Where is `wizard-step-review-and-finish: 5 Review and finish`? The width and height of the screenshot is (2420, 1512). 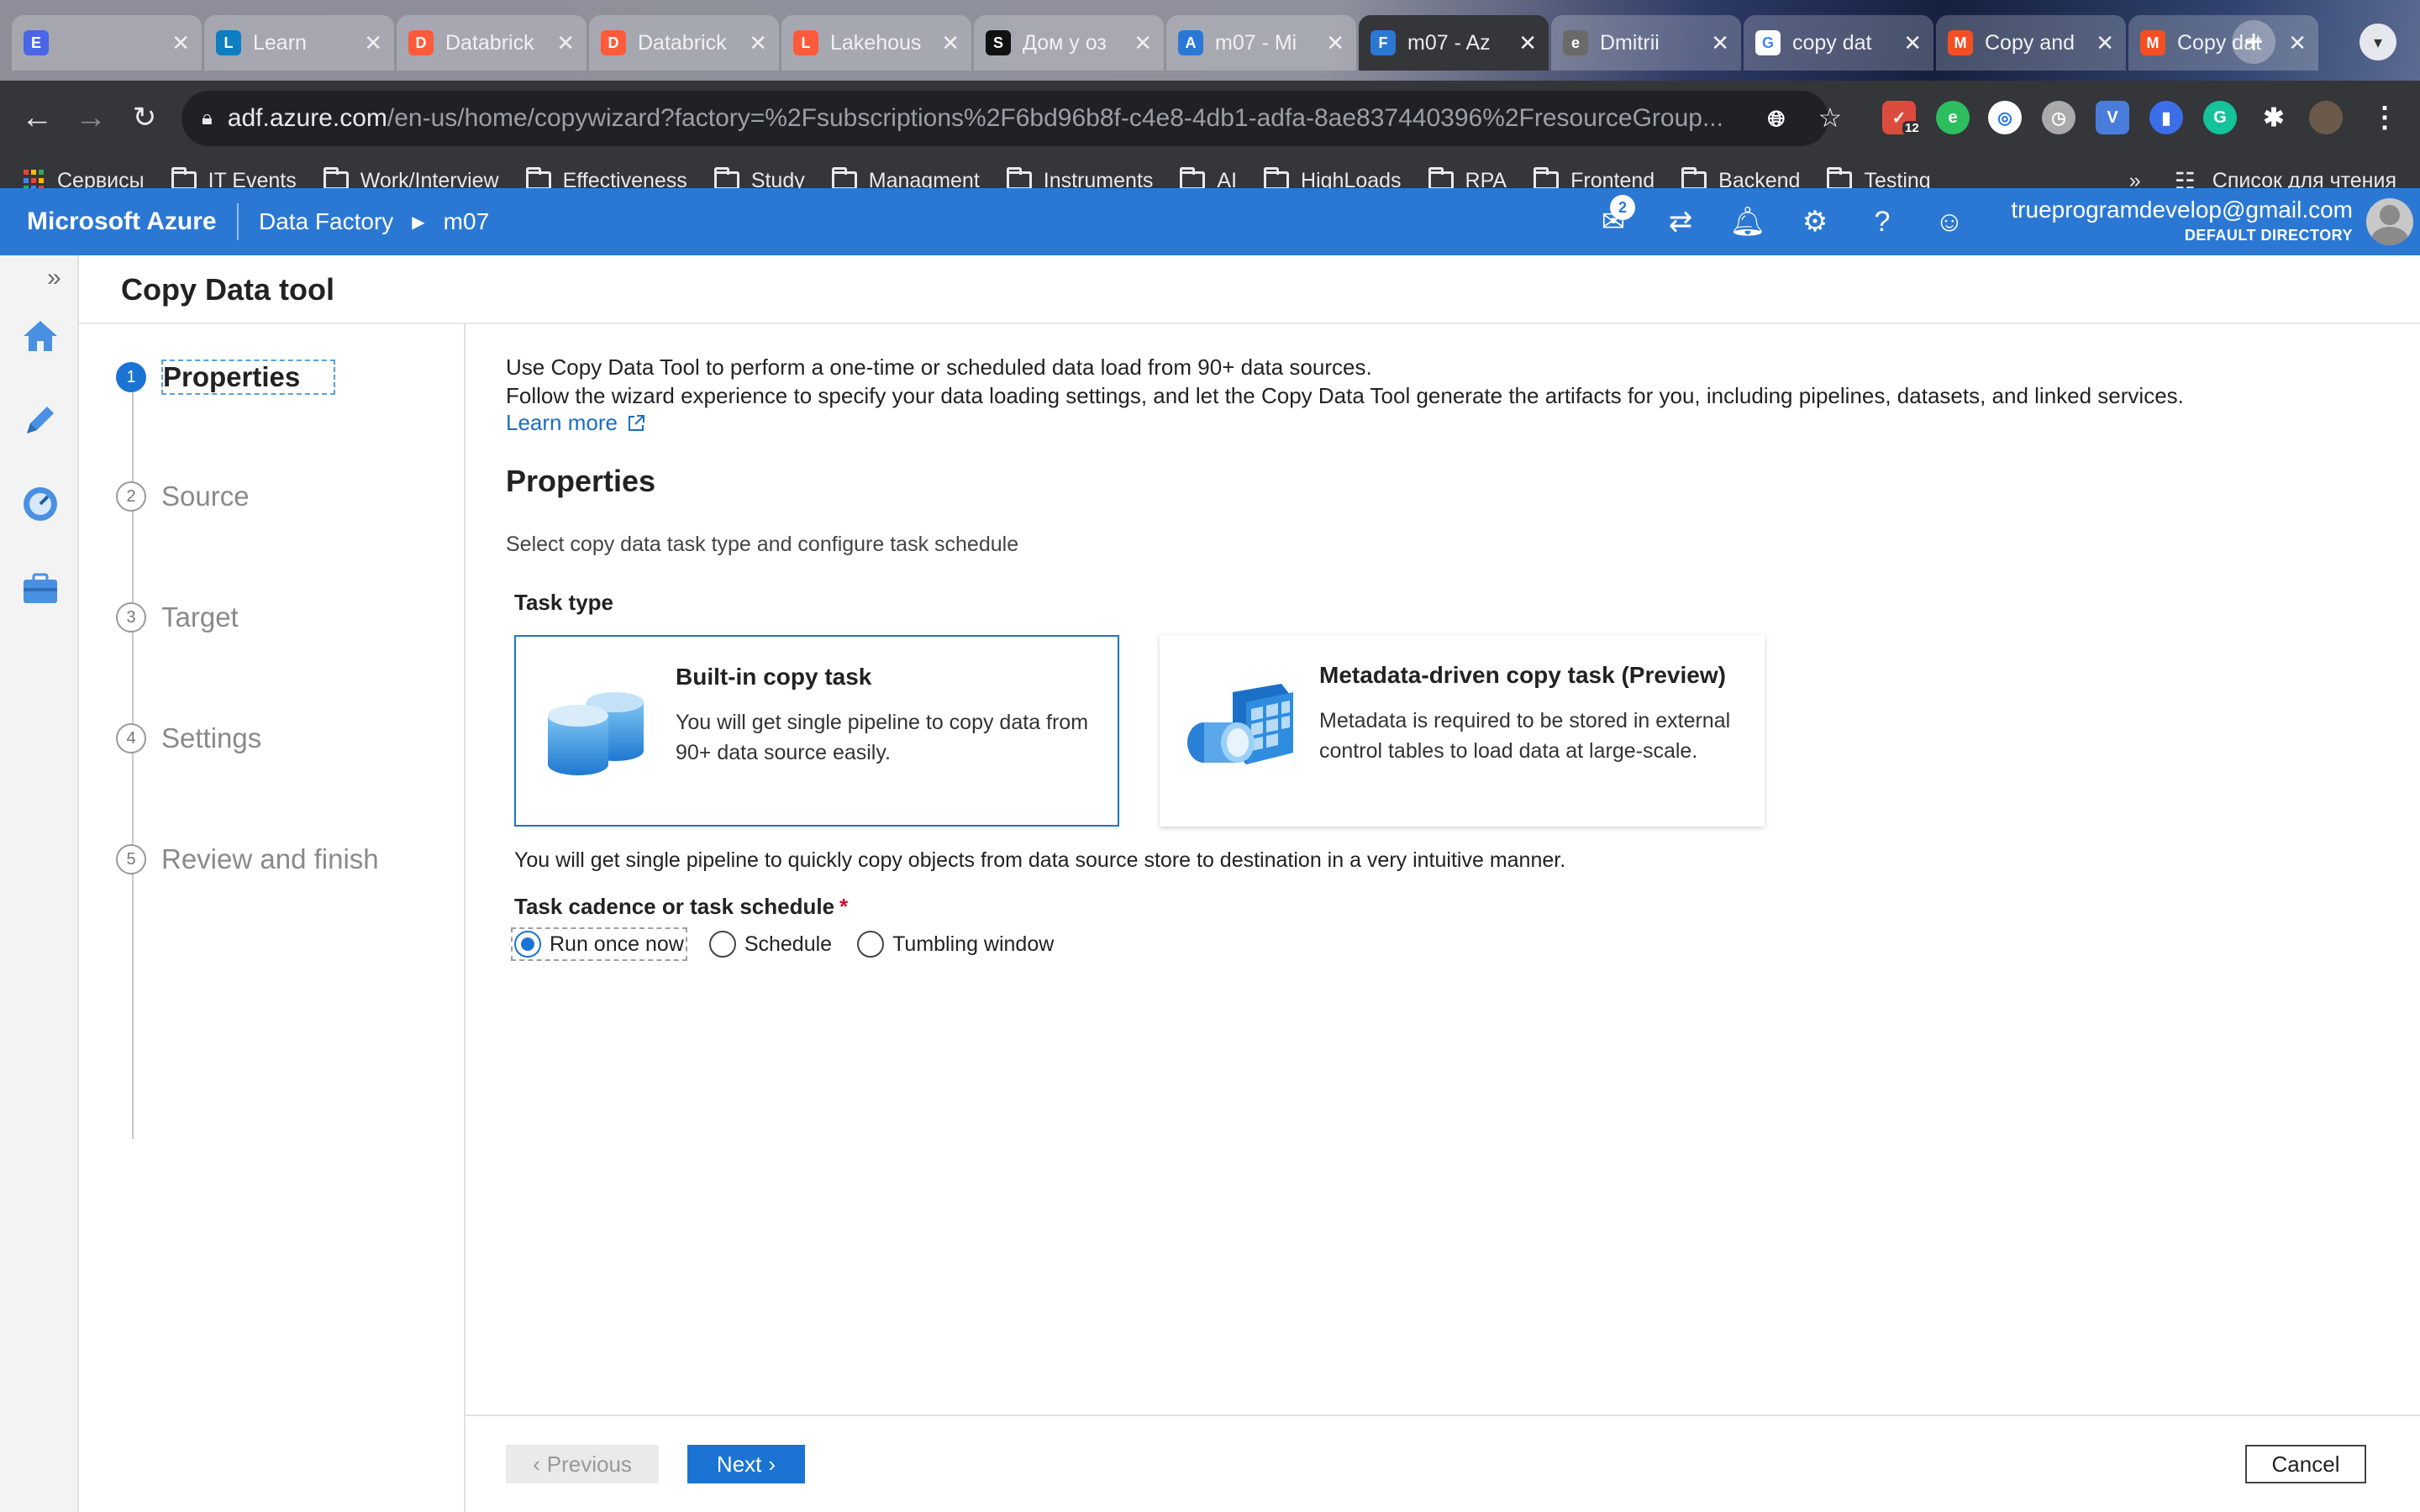 wizard-step-review-and-finish: 5 Review and finish is located at coordinates (248, 859).